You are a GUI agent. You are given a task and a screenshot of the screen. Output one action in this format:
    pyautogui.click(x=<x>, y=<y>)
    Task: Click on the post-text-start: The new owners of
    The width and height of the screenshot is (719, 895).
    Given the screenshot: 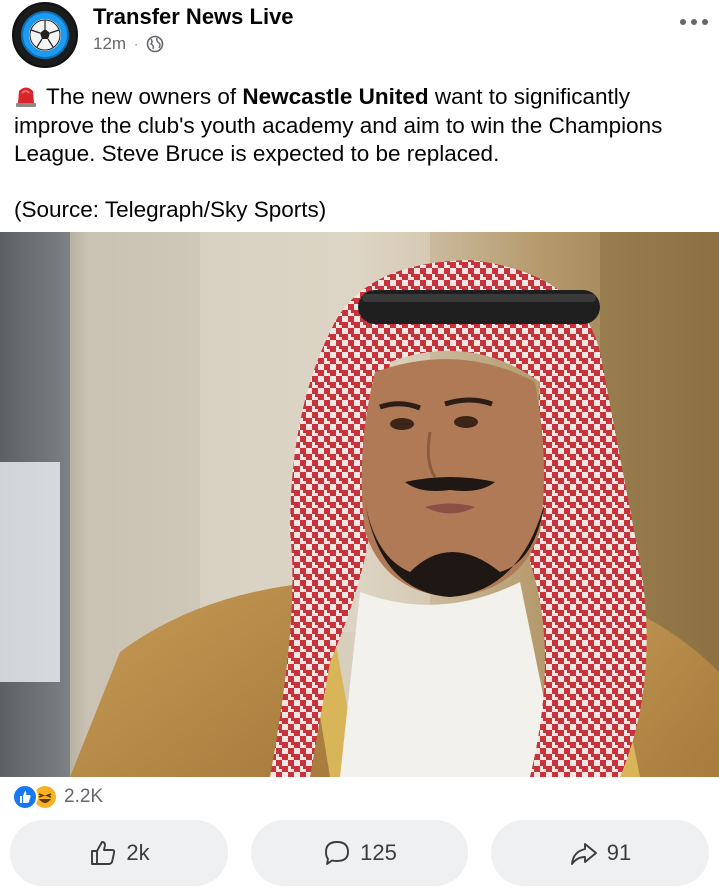 What is the action you would take?
    pyautogui.click(x=144, y=96)
    